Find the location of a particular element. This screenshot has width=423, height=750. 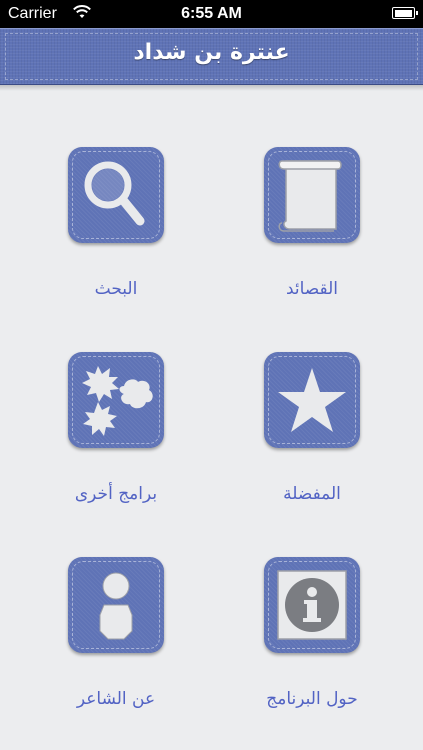

info-icon is located at coordinates (312, 605).